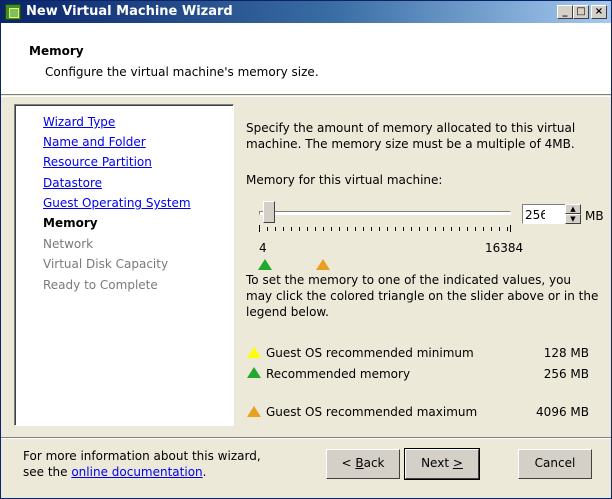 This screenshot has height=499, width=612. What do you see at coordinates (142, 456) in the screenshot?
I see `footer-line-1: For more information about this wizard,` at bounding box center [142, 456].